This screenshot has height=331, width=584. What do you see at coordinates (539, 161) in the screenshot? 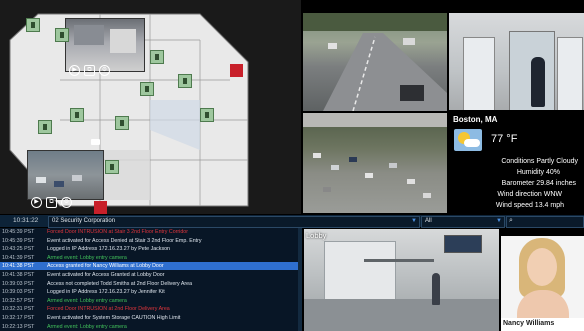
I see `conditions: Conditions Partly Cloudy` at bounding box center [539, 161].